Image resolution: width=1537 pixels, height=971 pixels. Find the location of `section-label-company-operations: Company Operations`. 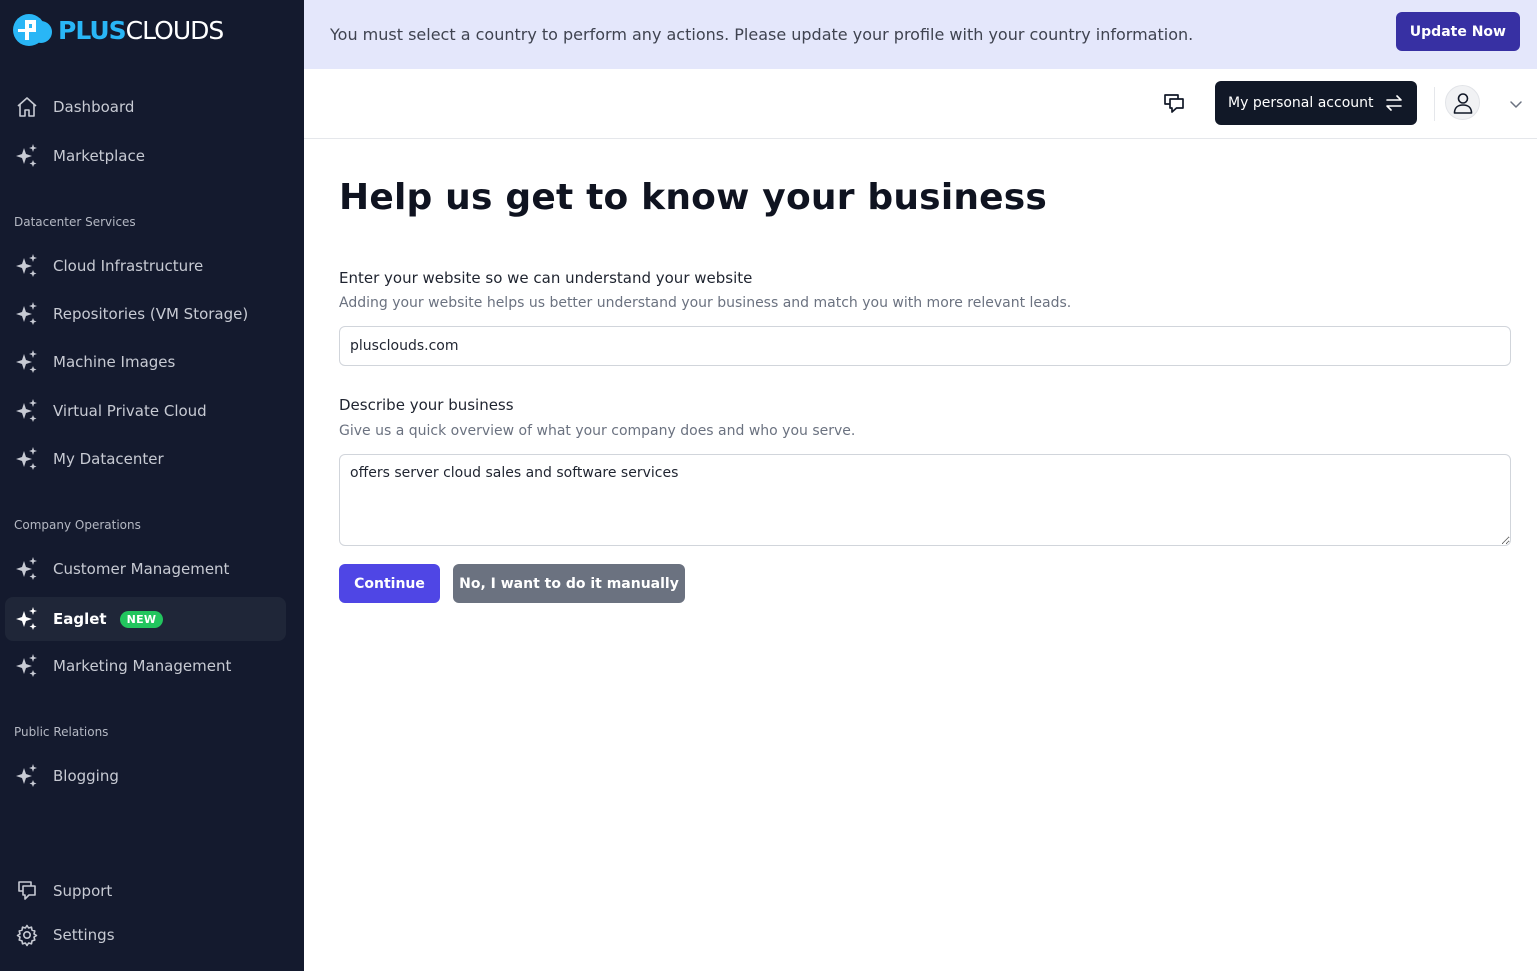

section-label-company-operations: Company Operations is located at coordinates (77, 525).